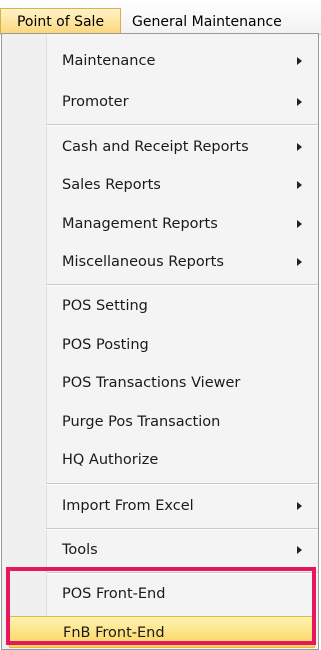  Describe the element at coordinates (140, 224) in the screenshot. I see `menu-item-label: Management Reports` at that location.